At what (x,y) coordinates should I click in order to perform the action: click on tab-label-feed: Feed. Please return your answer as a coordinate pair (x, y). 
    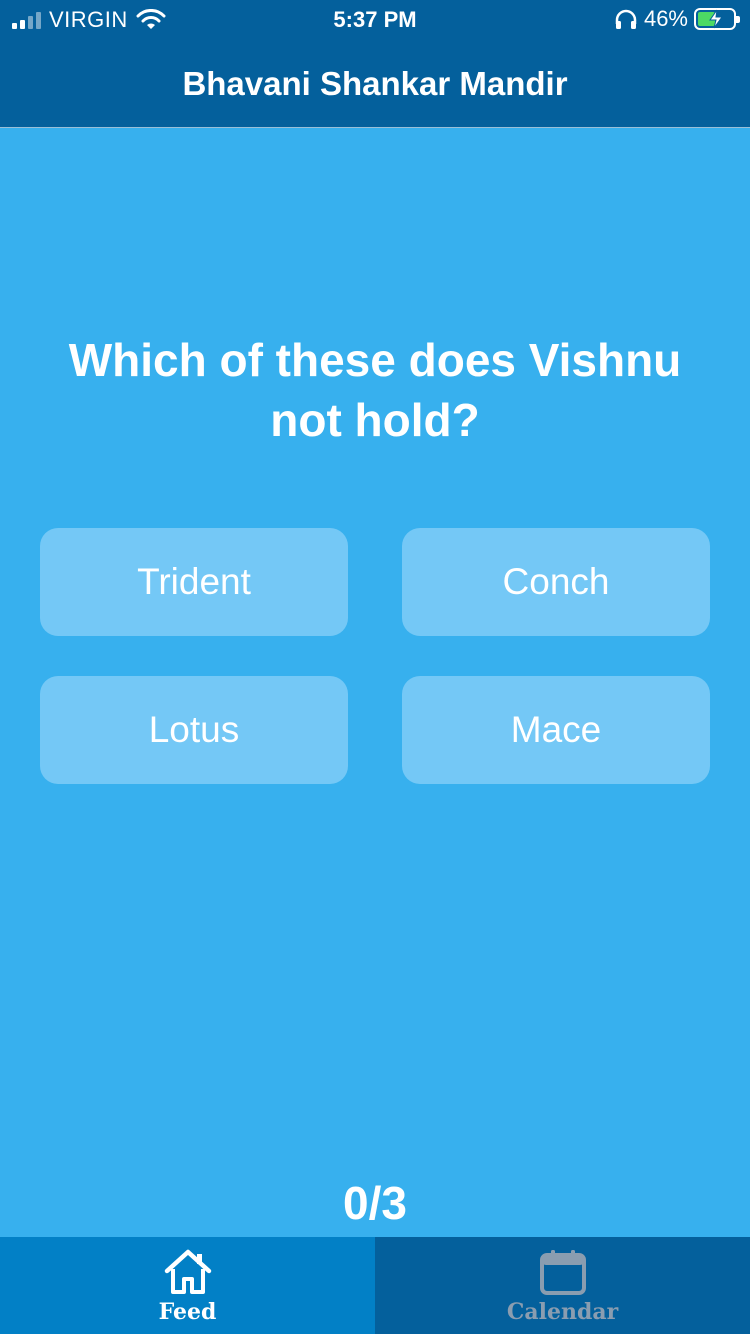
    Looking at the image, I should click on (187, 1312).